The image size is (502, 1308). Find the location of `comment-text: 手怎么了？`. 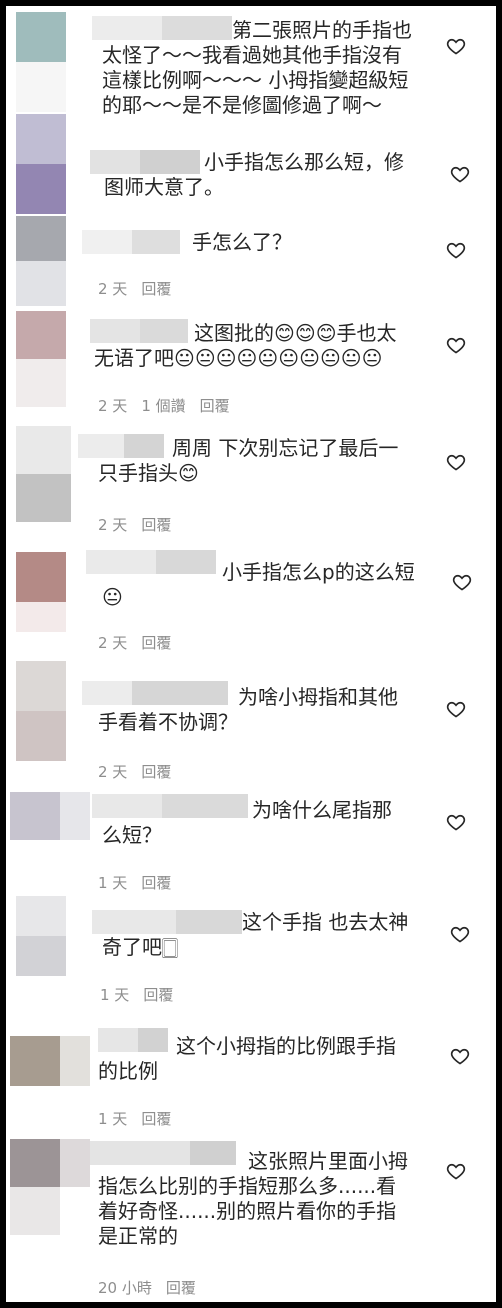

comment-text: 手怎么了？ is located at coordinates (242, 242).